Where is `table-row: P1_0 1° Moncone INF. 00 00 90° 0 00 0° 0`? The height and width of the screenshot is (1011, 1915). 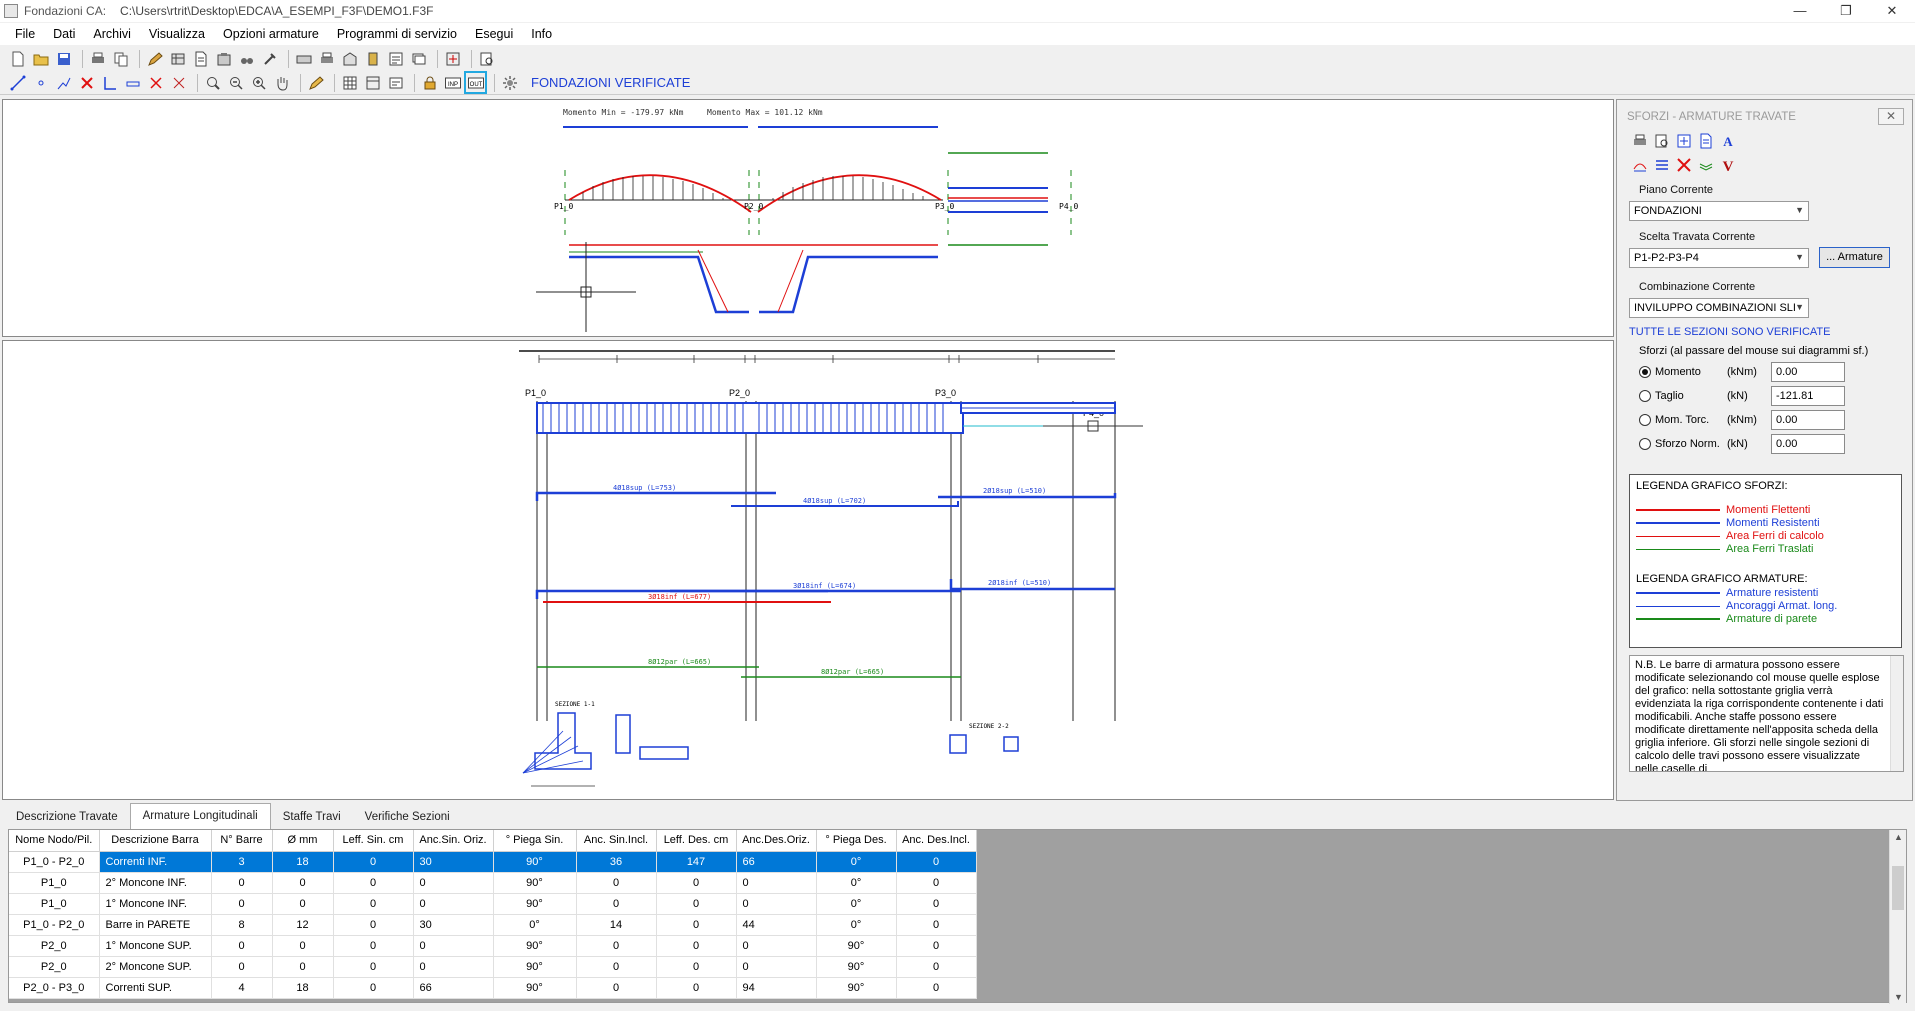 table-row: P1_0 1° Moncone INF. 00 00 90° 0 00 0° 0 is located at coordinates (493, 904).